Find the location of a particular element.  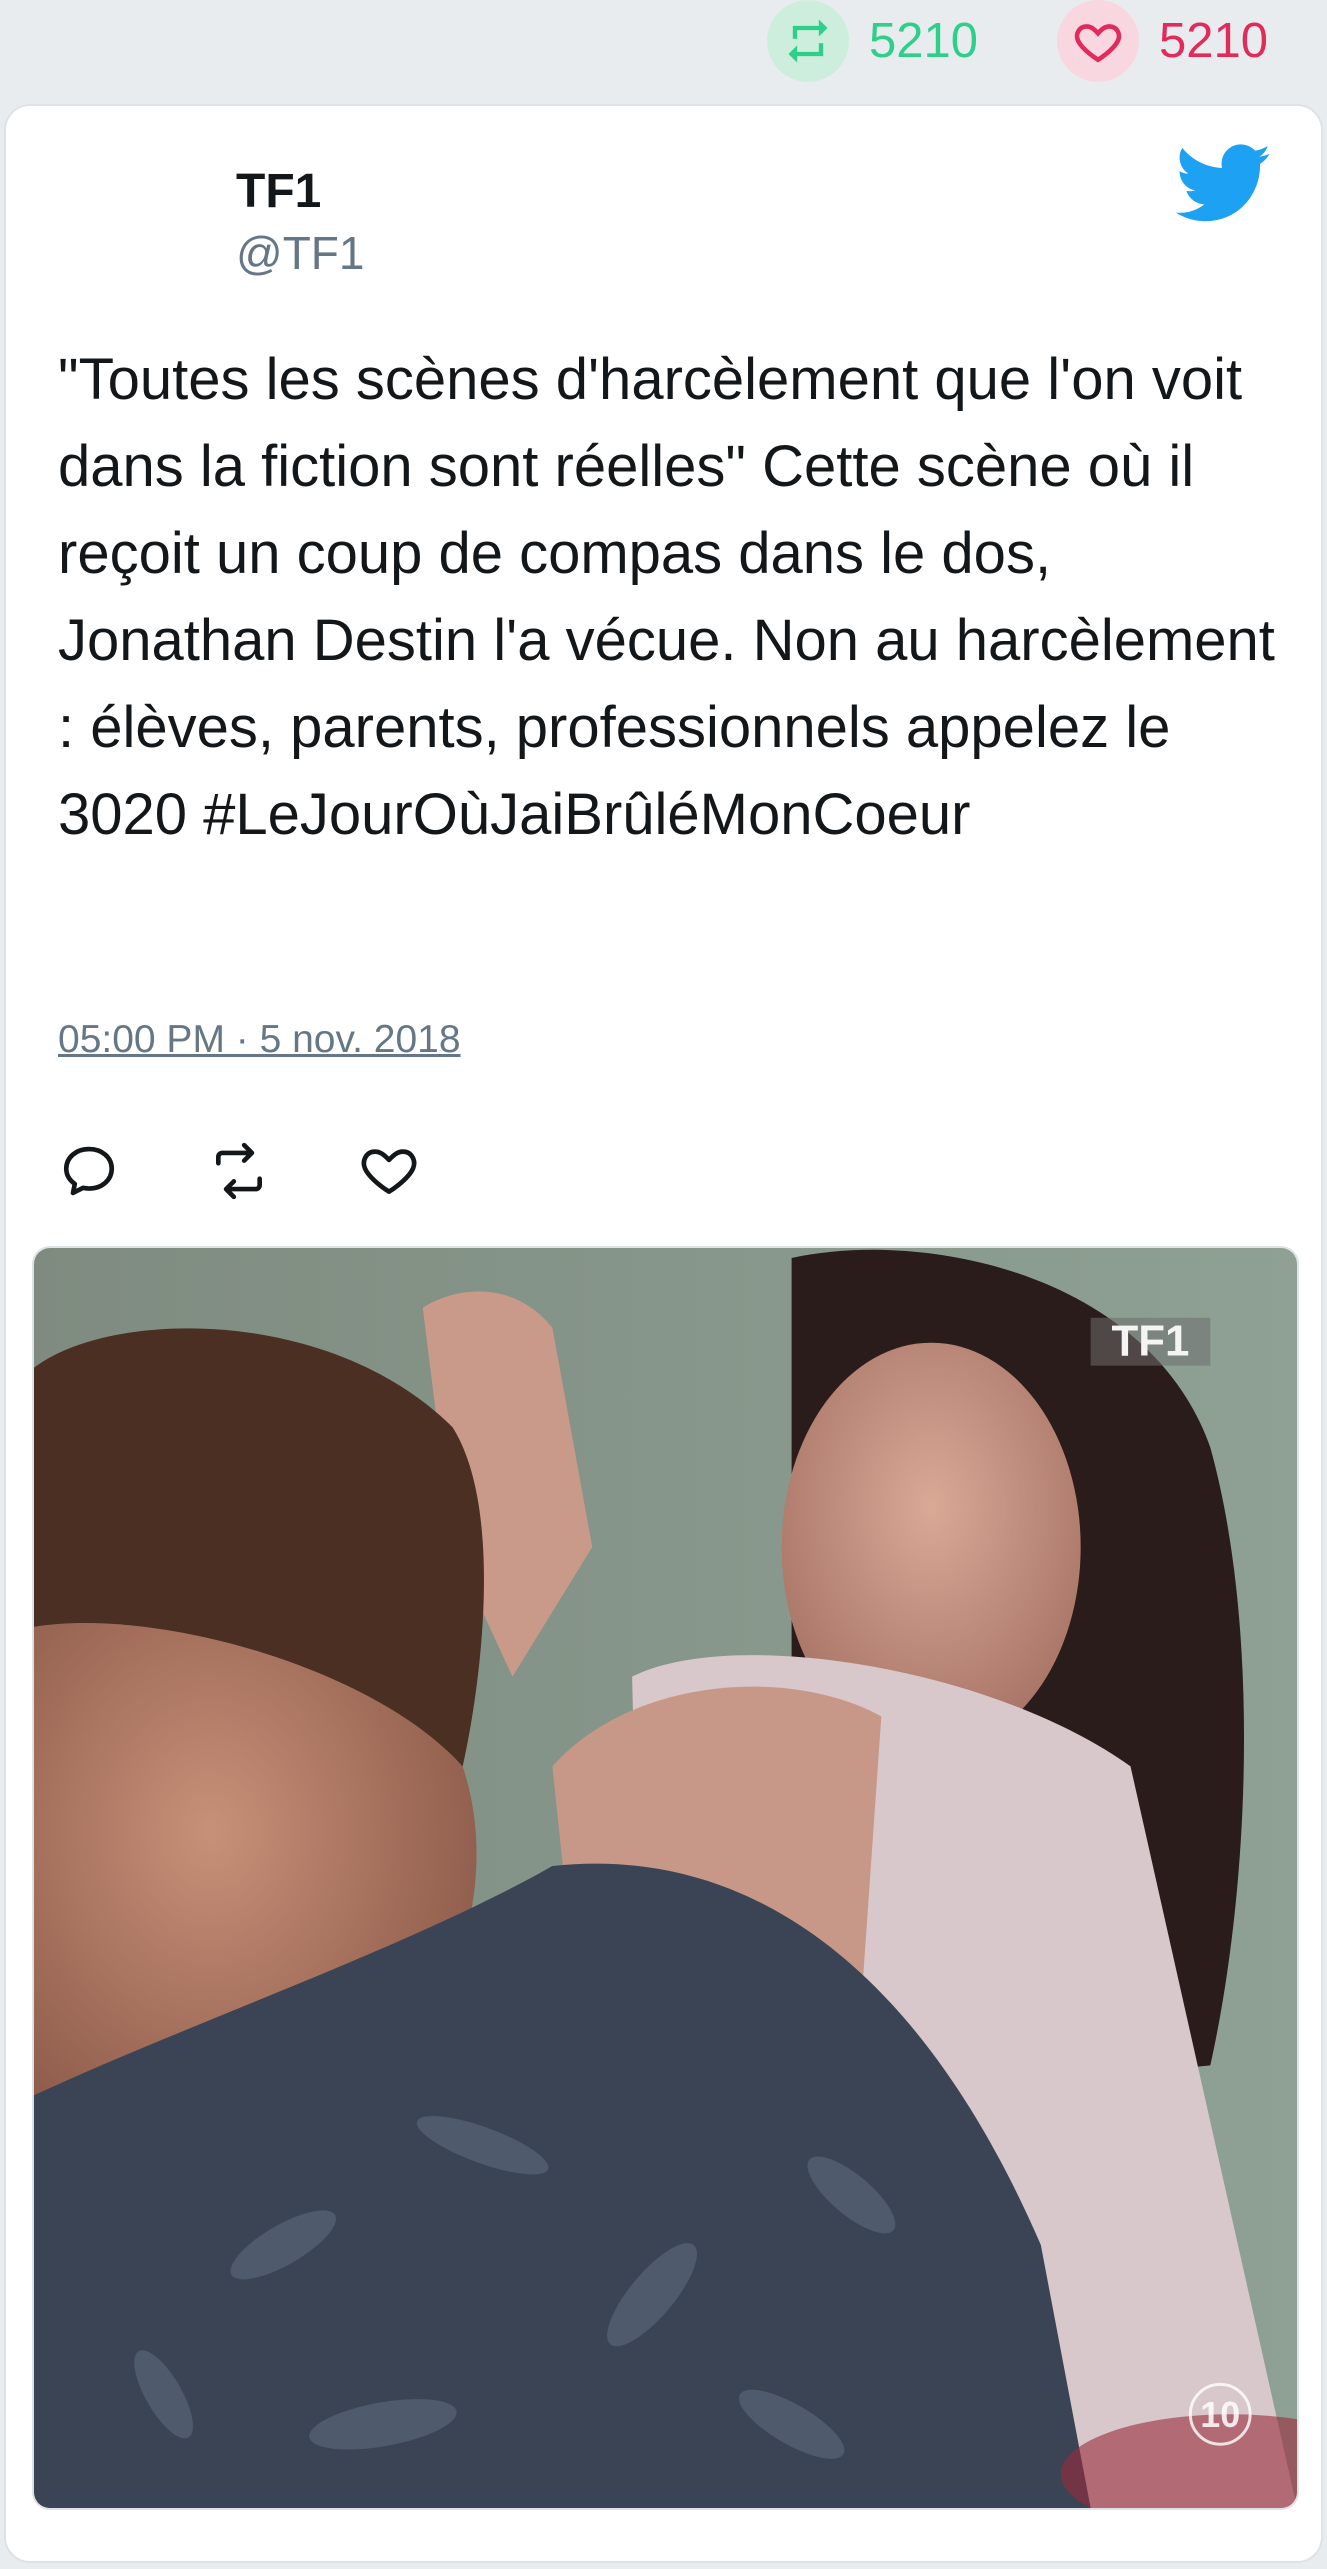

like-button is located at coordinates (433, 1171).